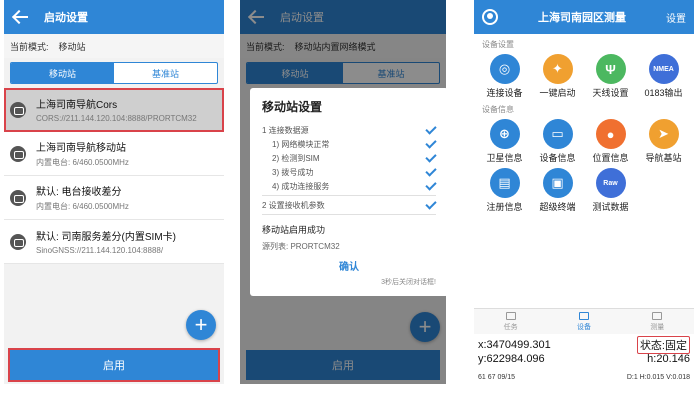  I want to click on nav-task: 任务, so click(510, 321).